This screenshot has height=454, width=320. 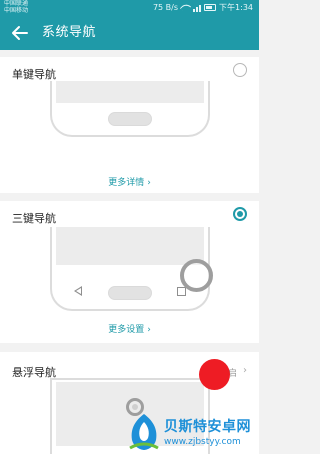 What do you see at coordinates (126, 183) in the screenshot?
I see `link-label: 更多详情` at bounding box center [126, 183].